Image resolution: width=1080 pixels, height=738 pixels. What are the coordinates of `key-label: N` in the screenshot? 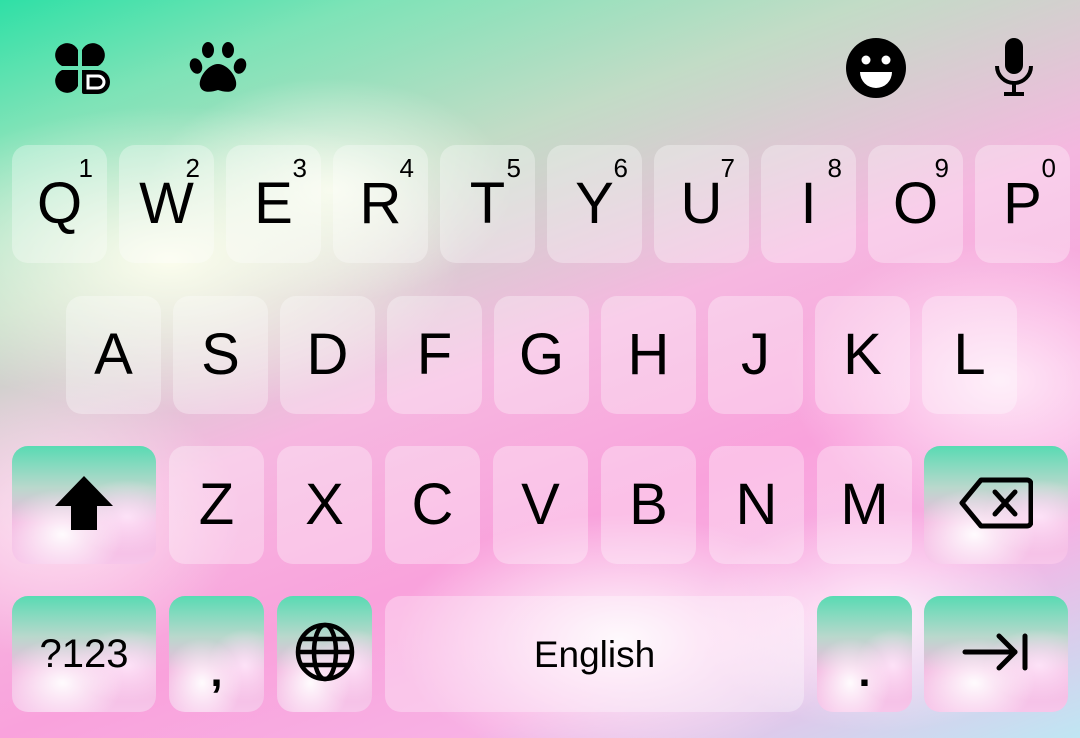 It's located at (756, 504).